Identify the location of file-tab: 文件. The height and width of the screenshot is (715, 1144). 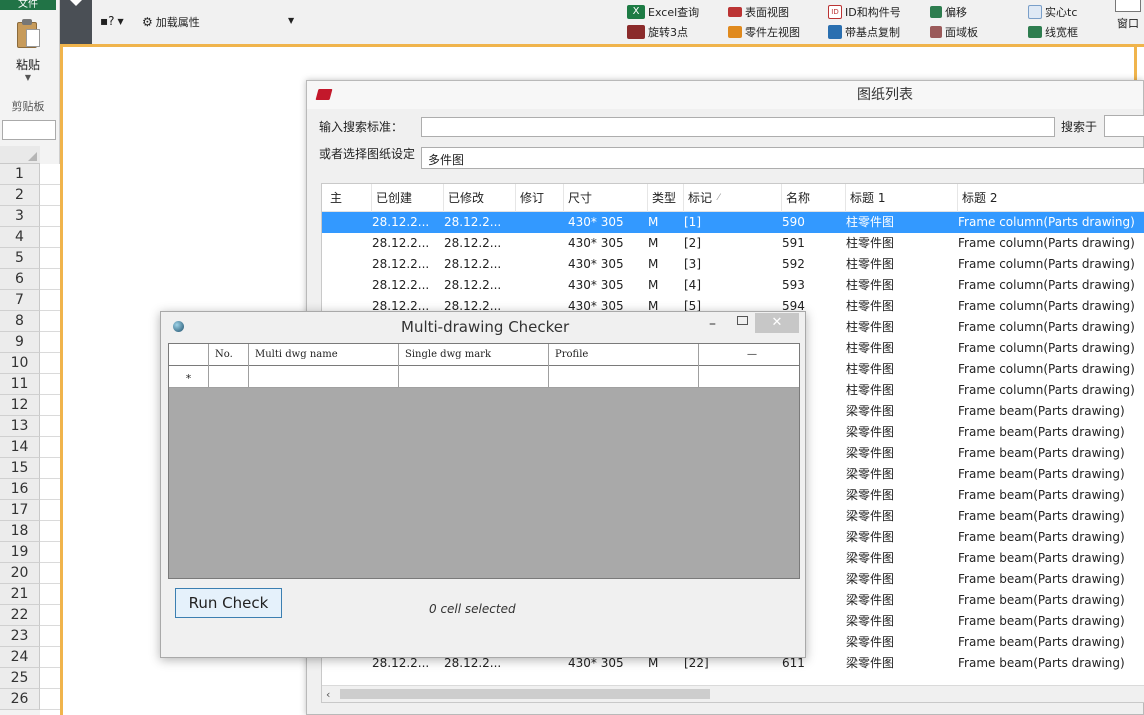
(28, 5).